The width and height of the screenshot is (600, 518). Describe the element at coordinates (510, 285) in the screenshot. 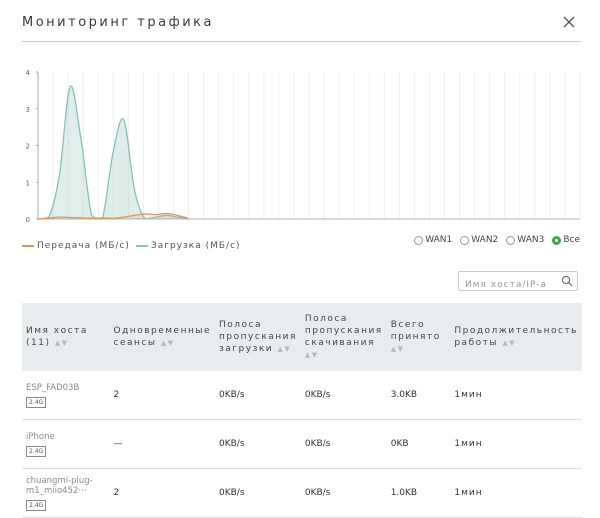

I see `search-input` at that location.